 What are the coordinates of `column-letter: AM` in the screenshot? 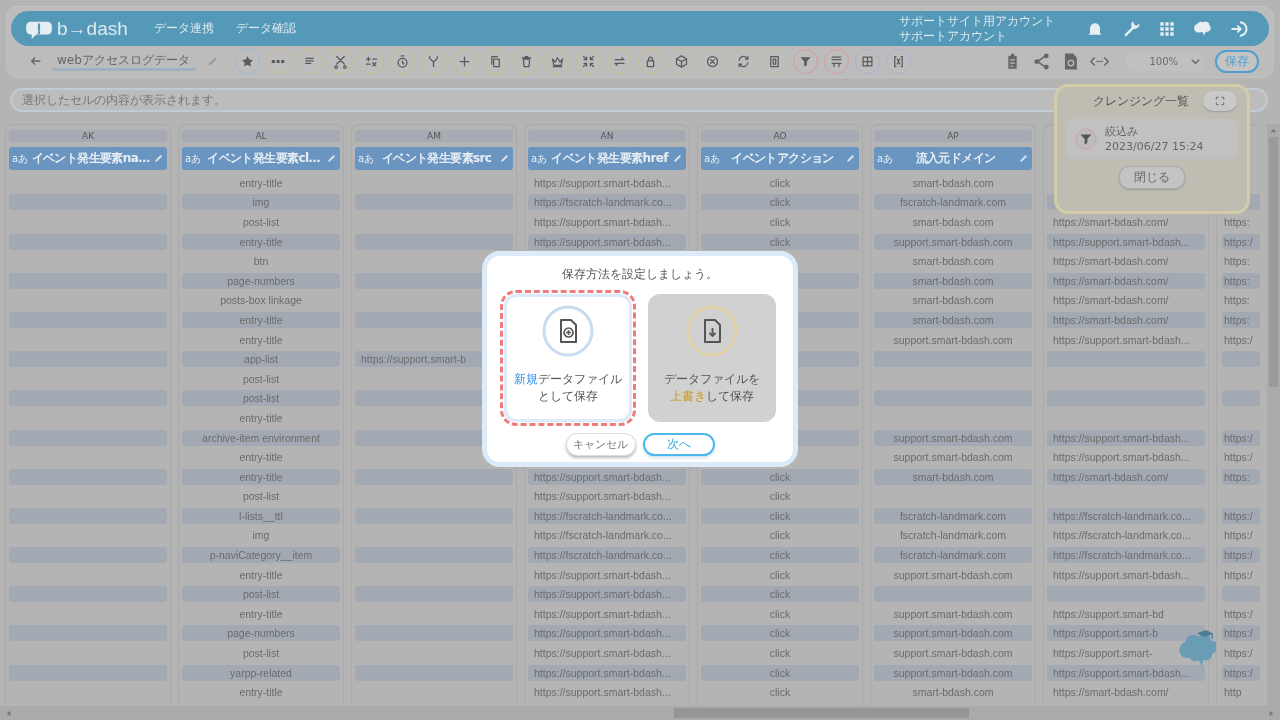 It's located at (434, 136).